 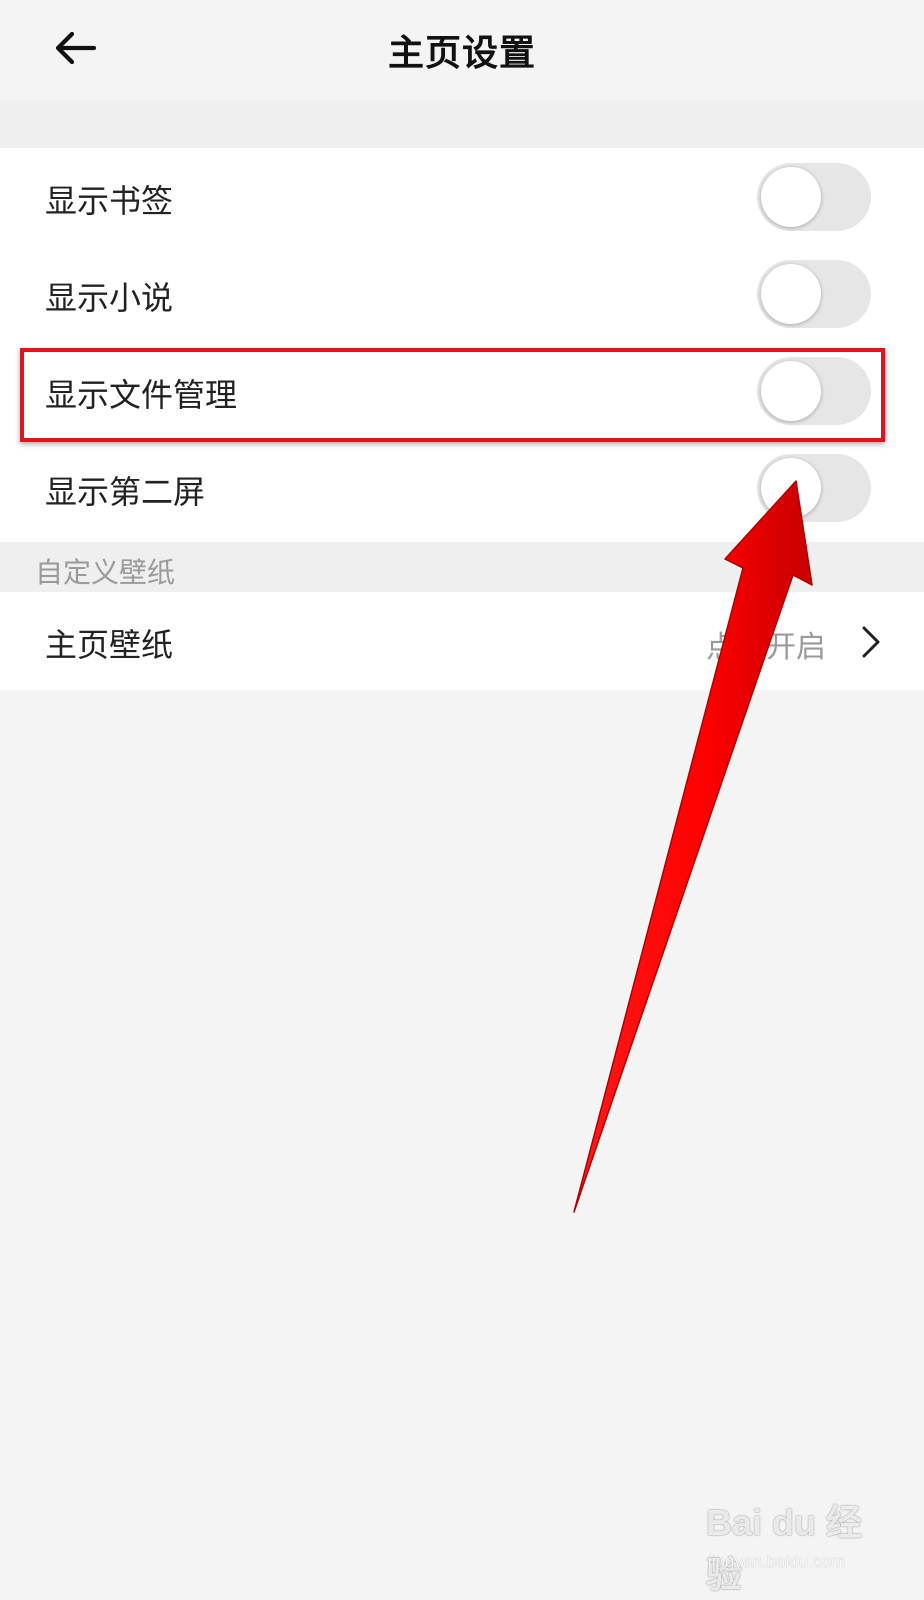 What do you see at coordinates (109, 298) in the screenshot?
I see `setting-label: 显示小说` at bounding box center [109, 298].